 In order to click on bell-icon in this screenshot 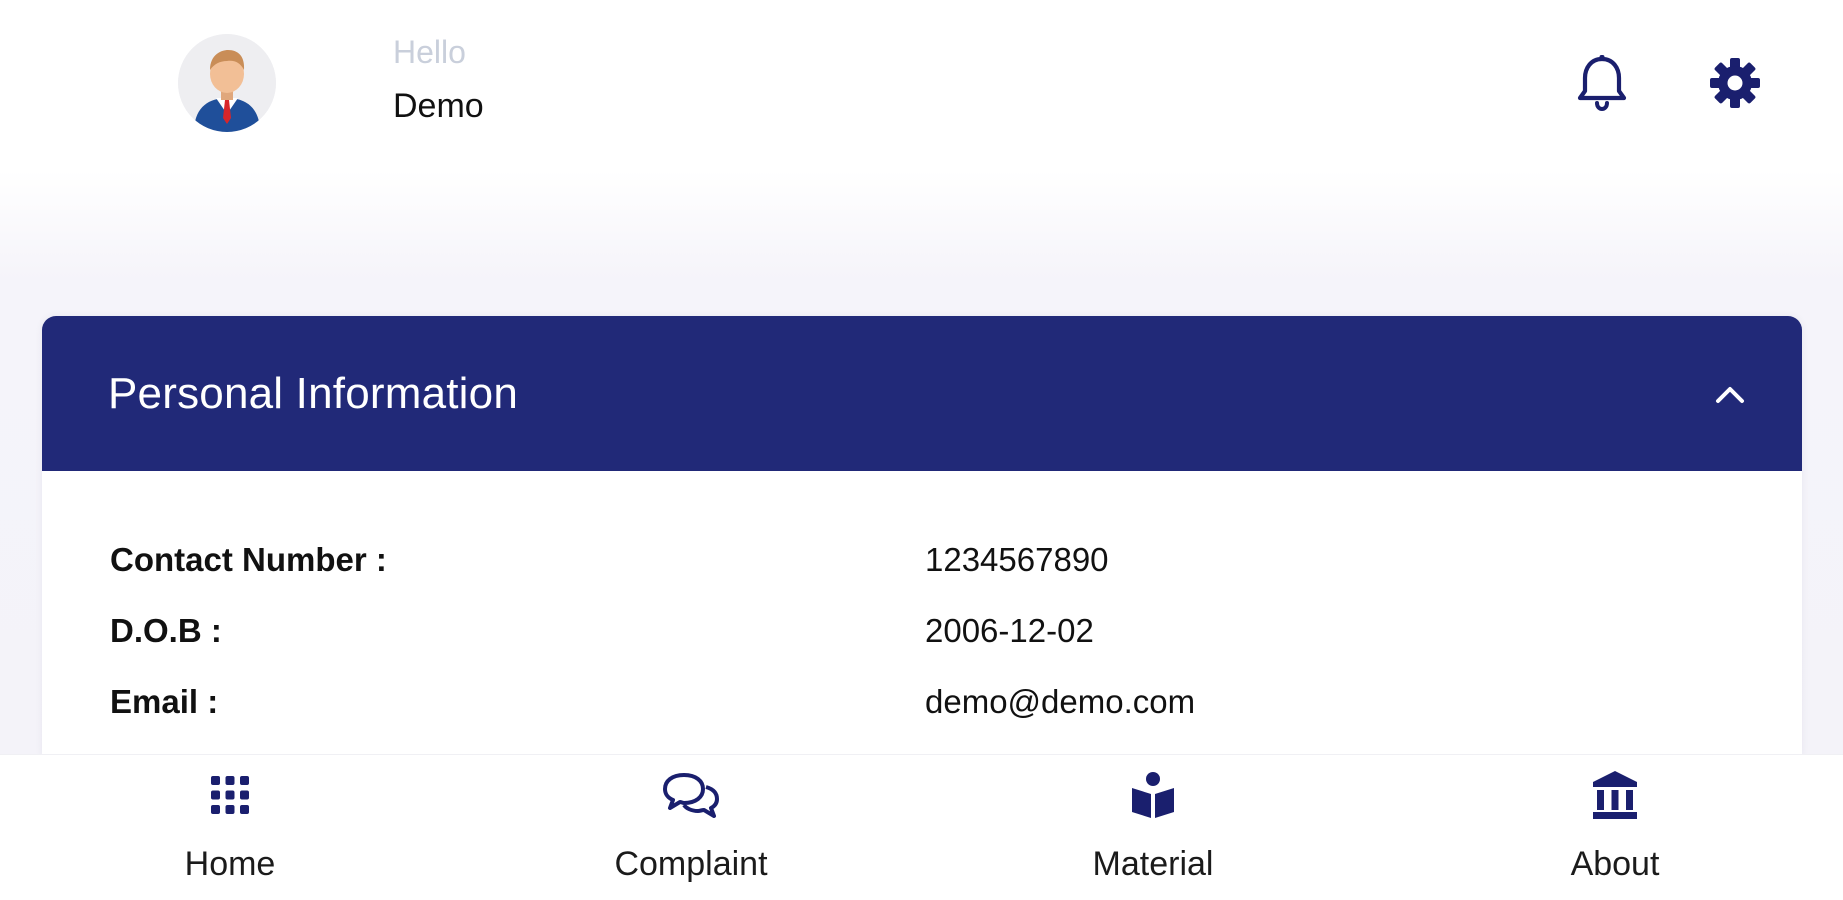, I will do `click(1602, 83)`.